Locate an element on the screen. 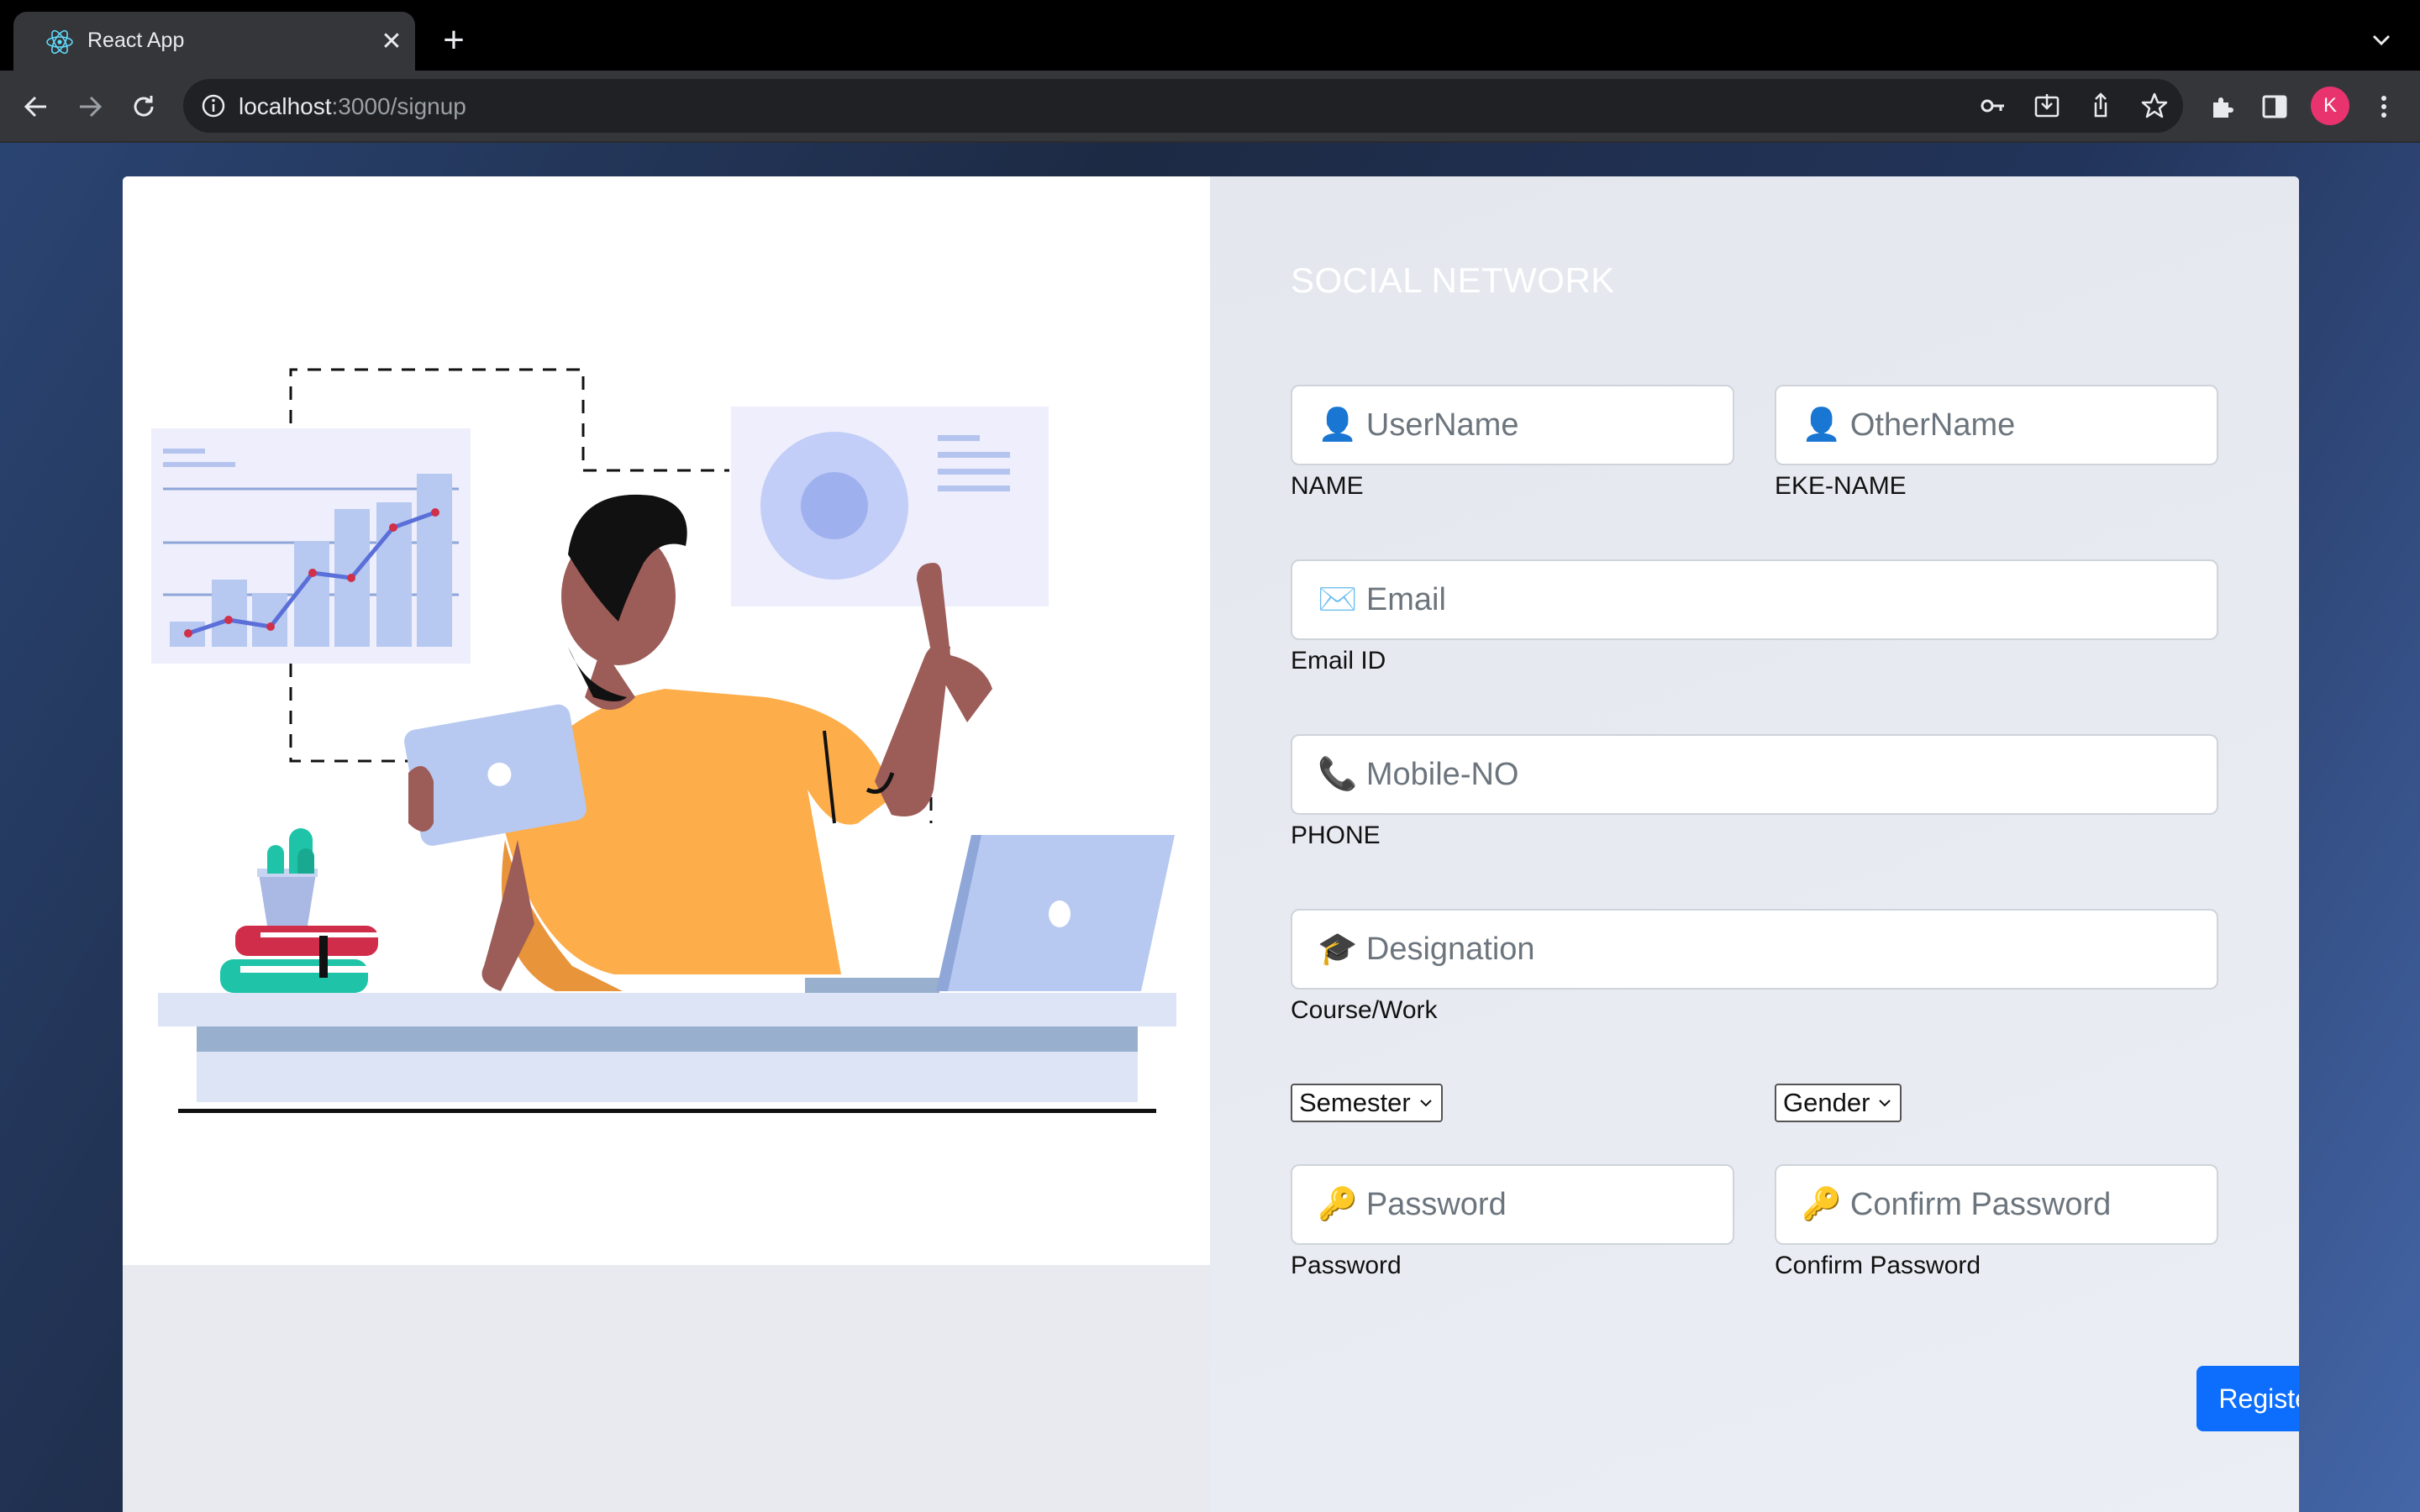  username-input is located at coordinates (1512, 425).